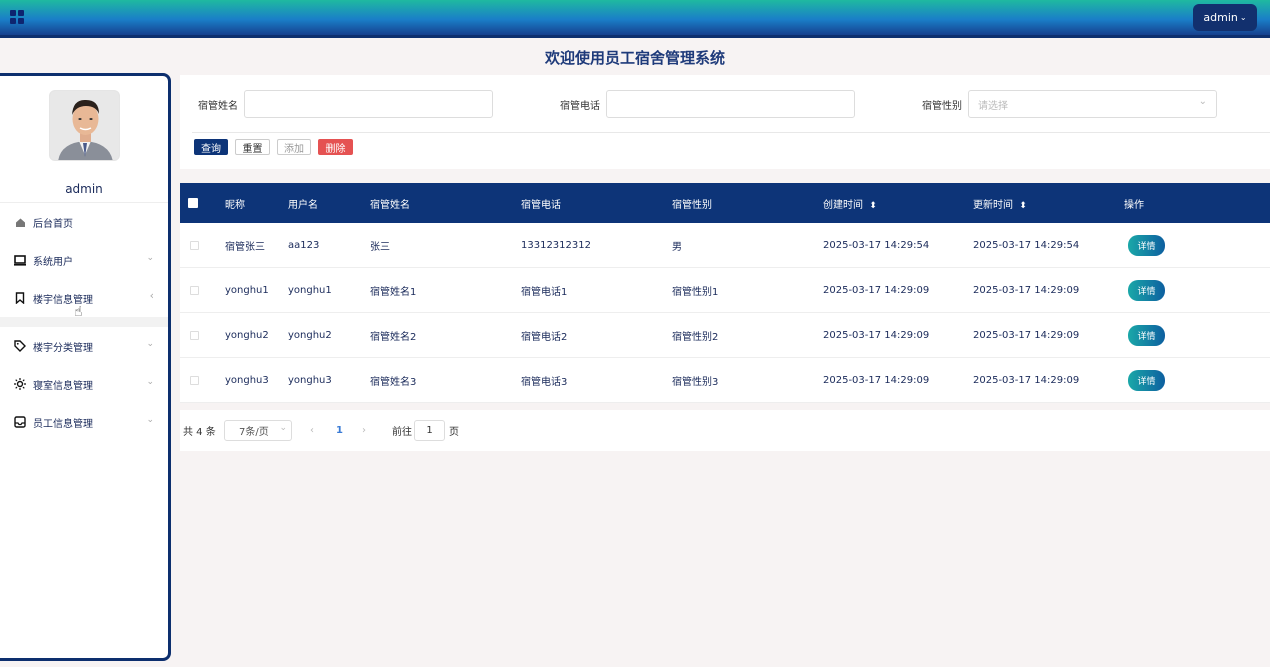 This screenshot has height=667, width=1270. What do you see at coordinates (84, 422) in the screenshot?
I see `sidebar-item-employee-info: 员工信息管理 ⌄` at bounding box center [84, 422].